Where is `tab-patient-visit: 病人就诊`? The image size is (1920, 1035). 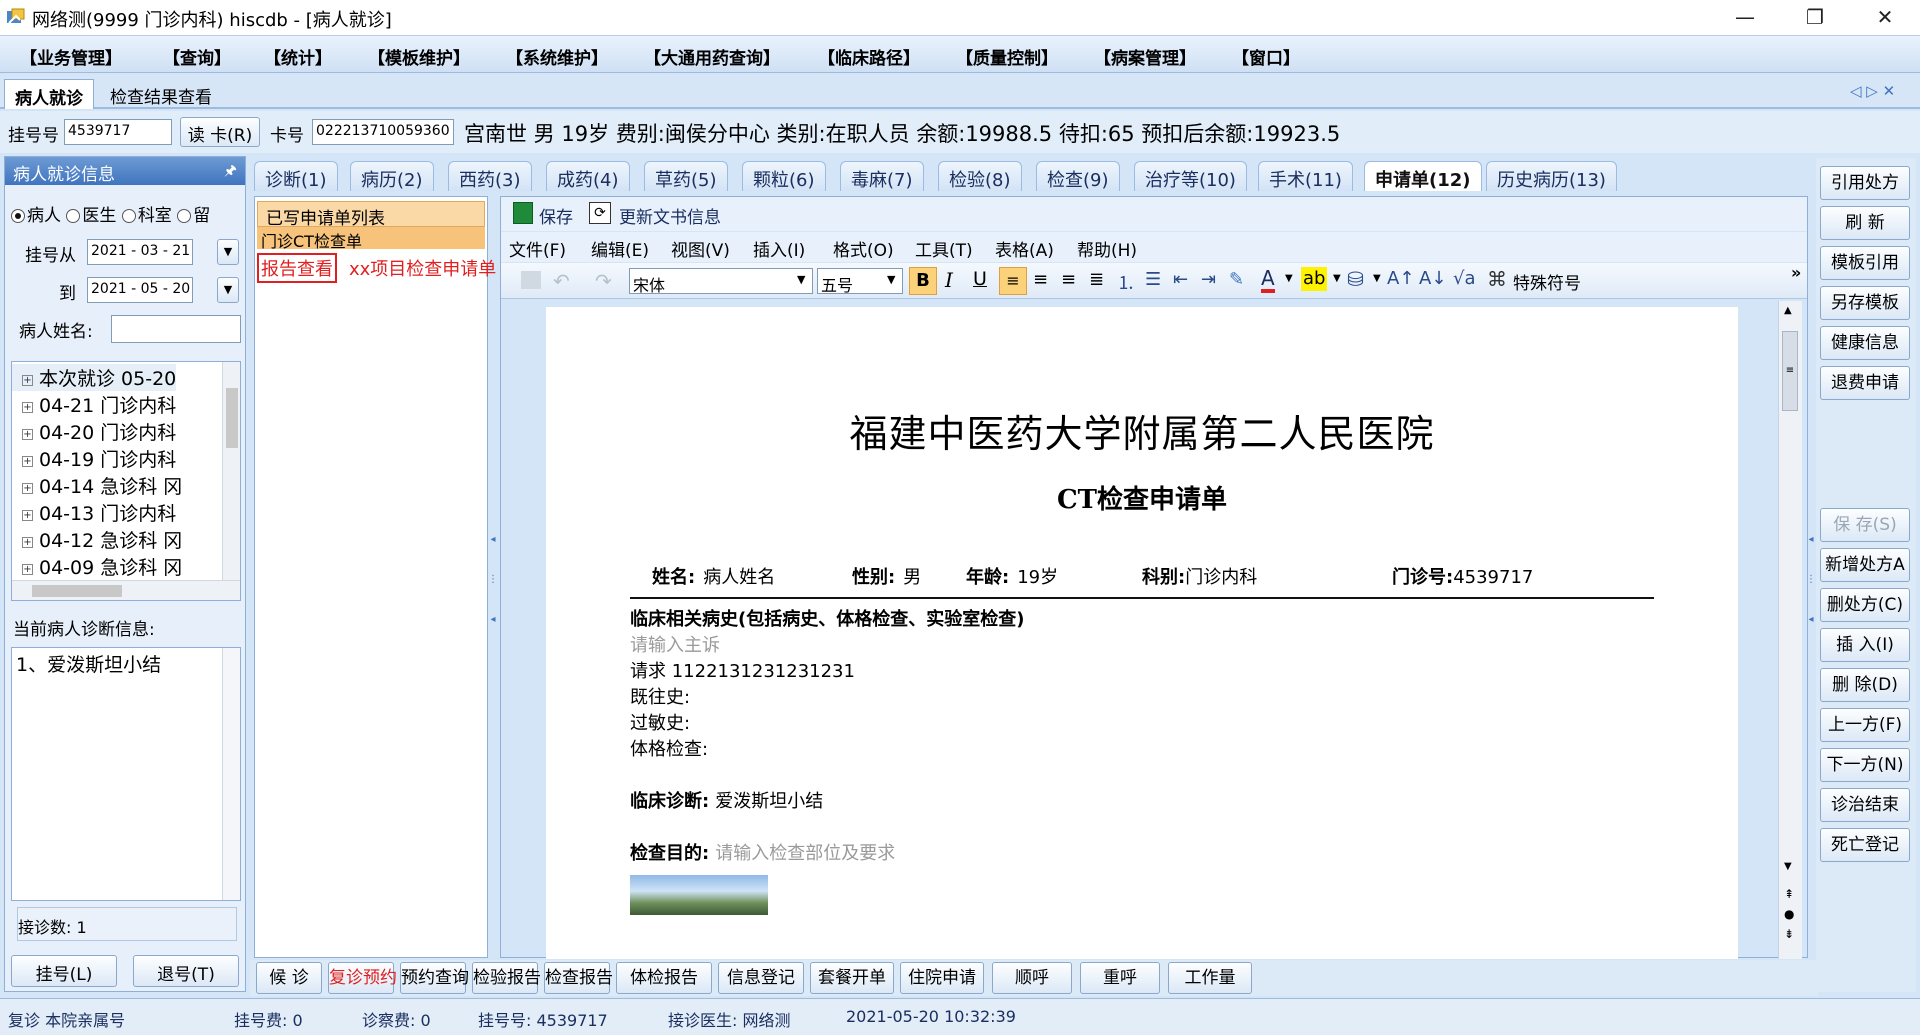 tab-patient-visit: 病人就诊 is located at coordinates (49, 94).